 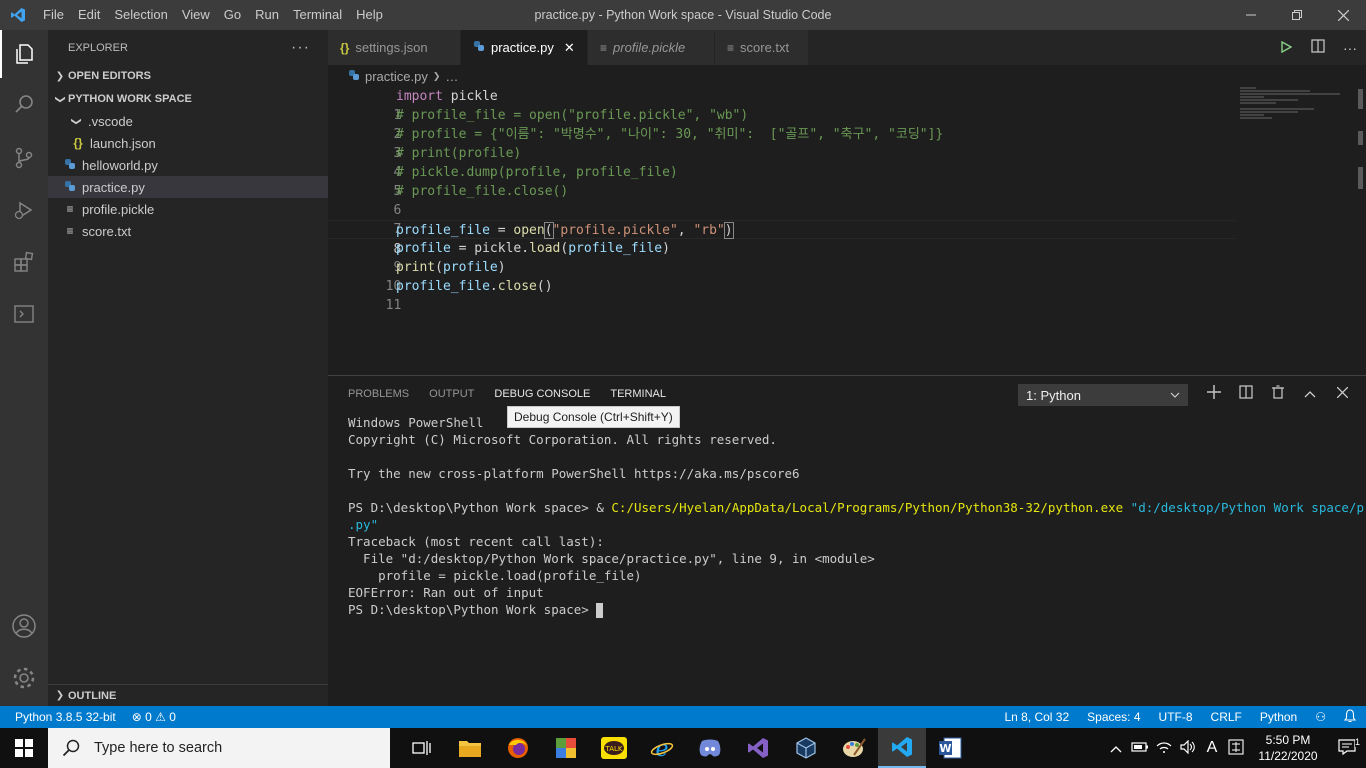 What do you see at coordinates (758, 748) in the screenshot?
I see `visual-studio-app` at bounding box center [758, 748].